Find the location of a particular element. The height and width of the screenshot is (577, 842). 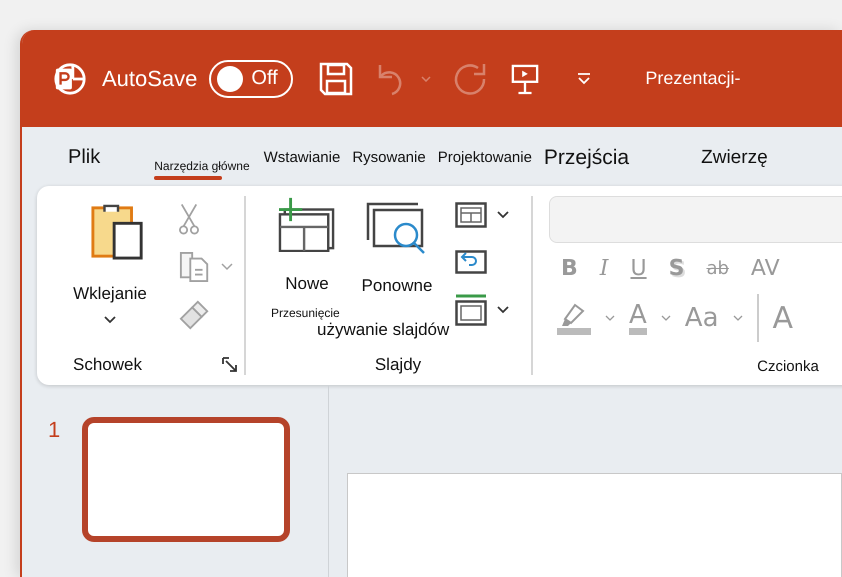

ribbon-tab: Narzędzia główne is located at coordinates (202, 154).